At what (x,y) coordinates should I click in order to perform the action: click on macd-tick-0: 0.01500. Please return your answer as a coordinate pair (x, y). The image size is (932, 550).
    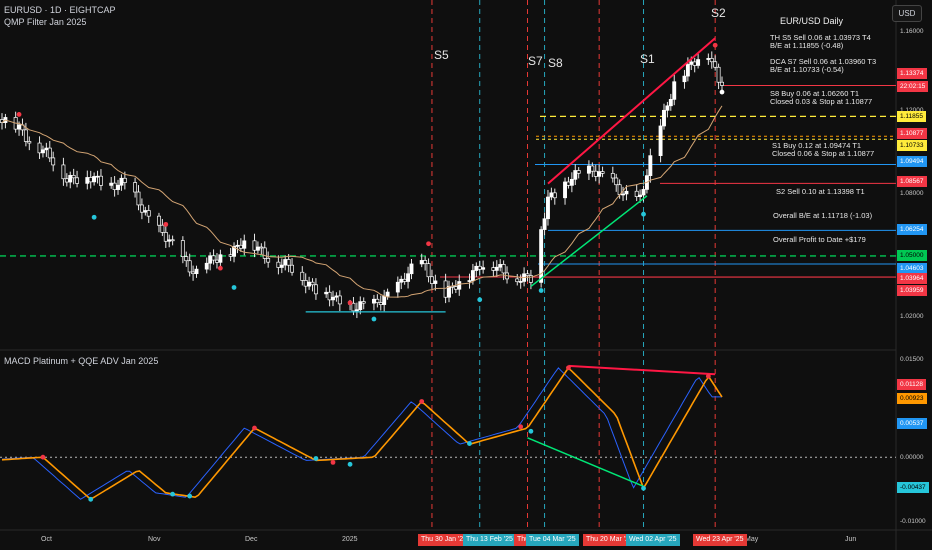
    Looking at the image, I should click on (912, 359).